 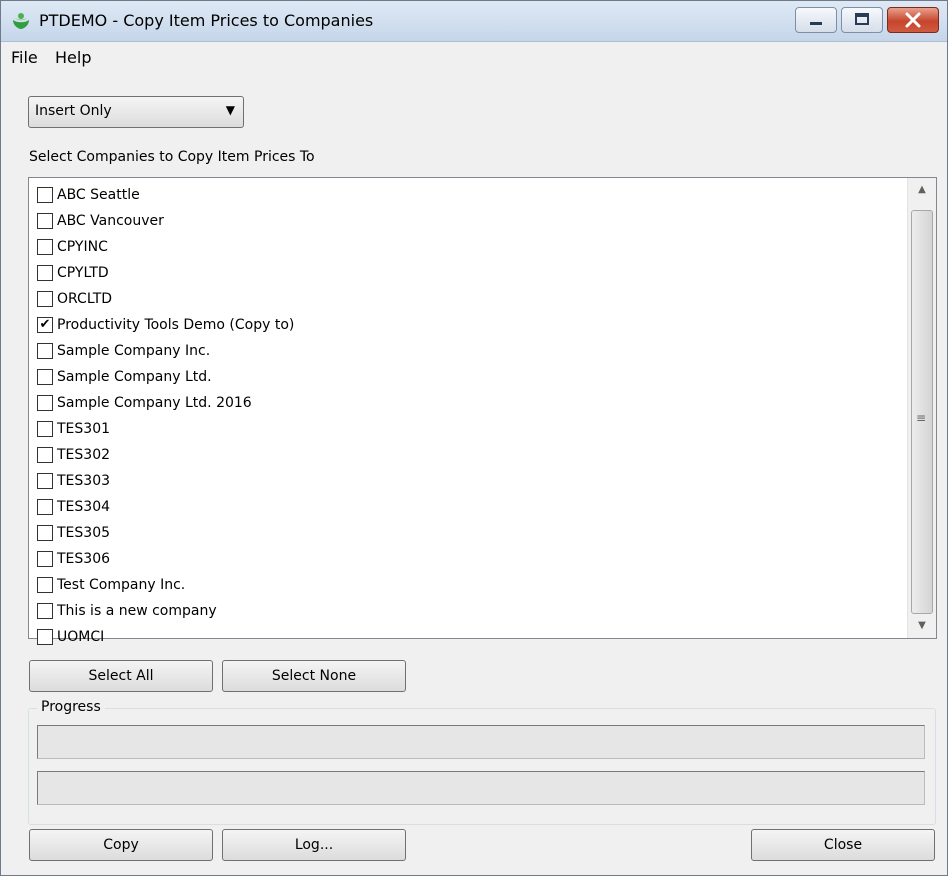 What do you see at coordinates (73, 57) in the screenshot?
I see `menu-help: Help` at bounding box center [73, 57].